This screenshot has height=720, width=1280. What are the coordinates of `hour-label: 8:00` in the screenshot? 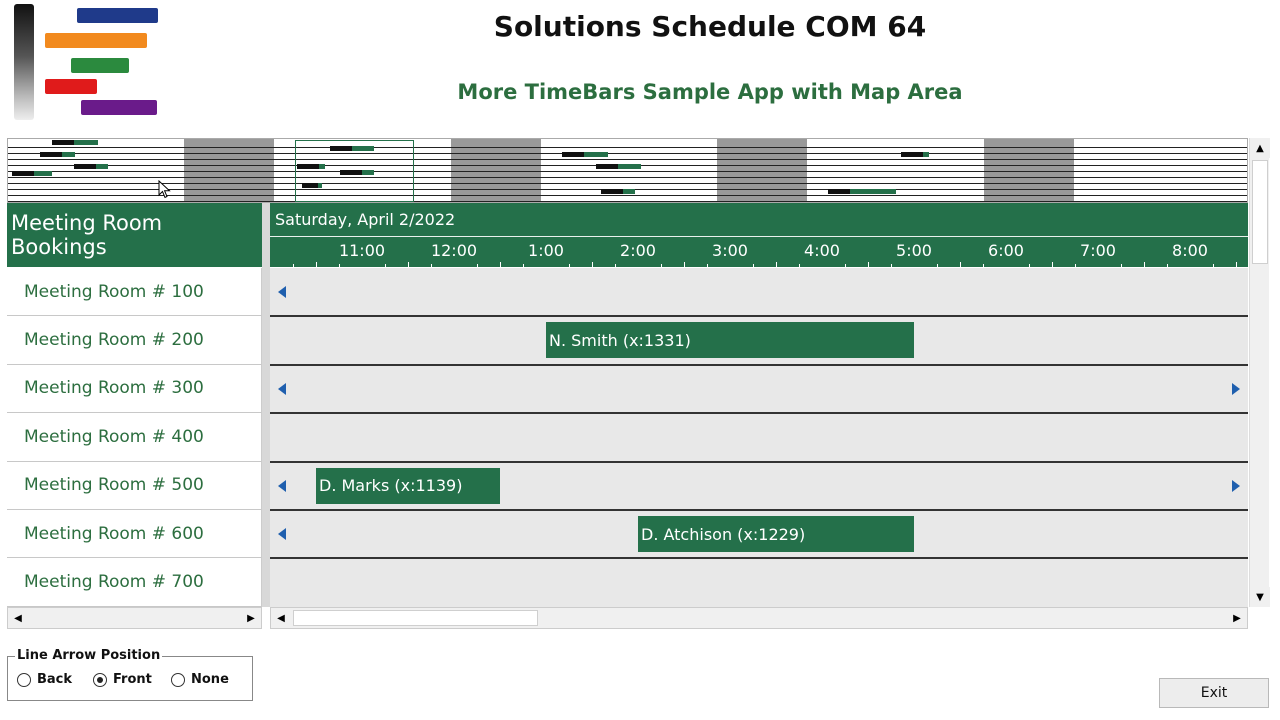 It's located at (1190, 250).